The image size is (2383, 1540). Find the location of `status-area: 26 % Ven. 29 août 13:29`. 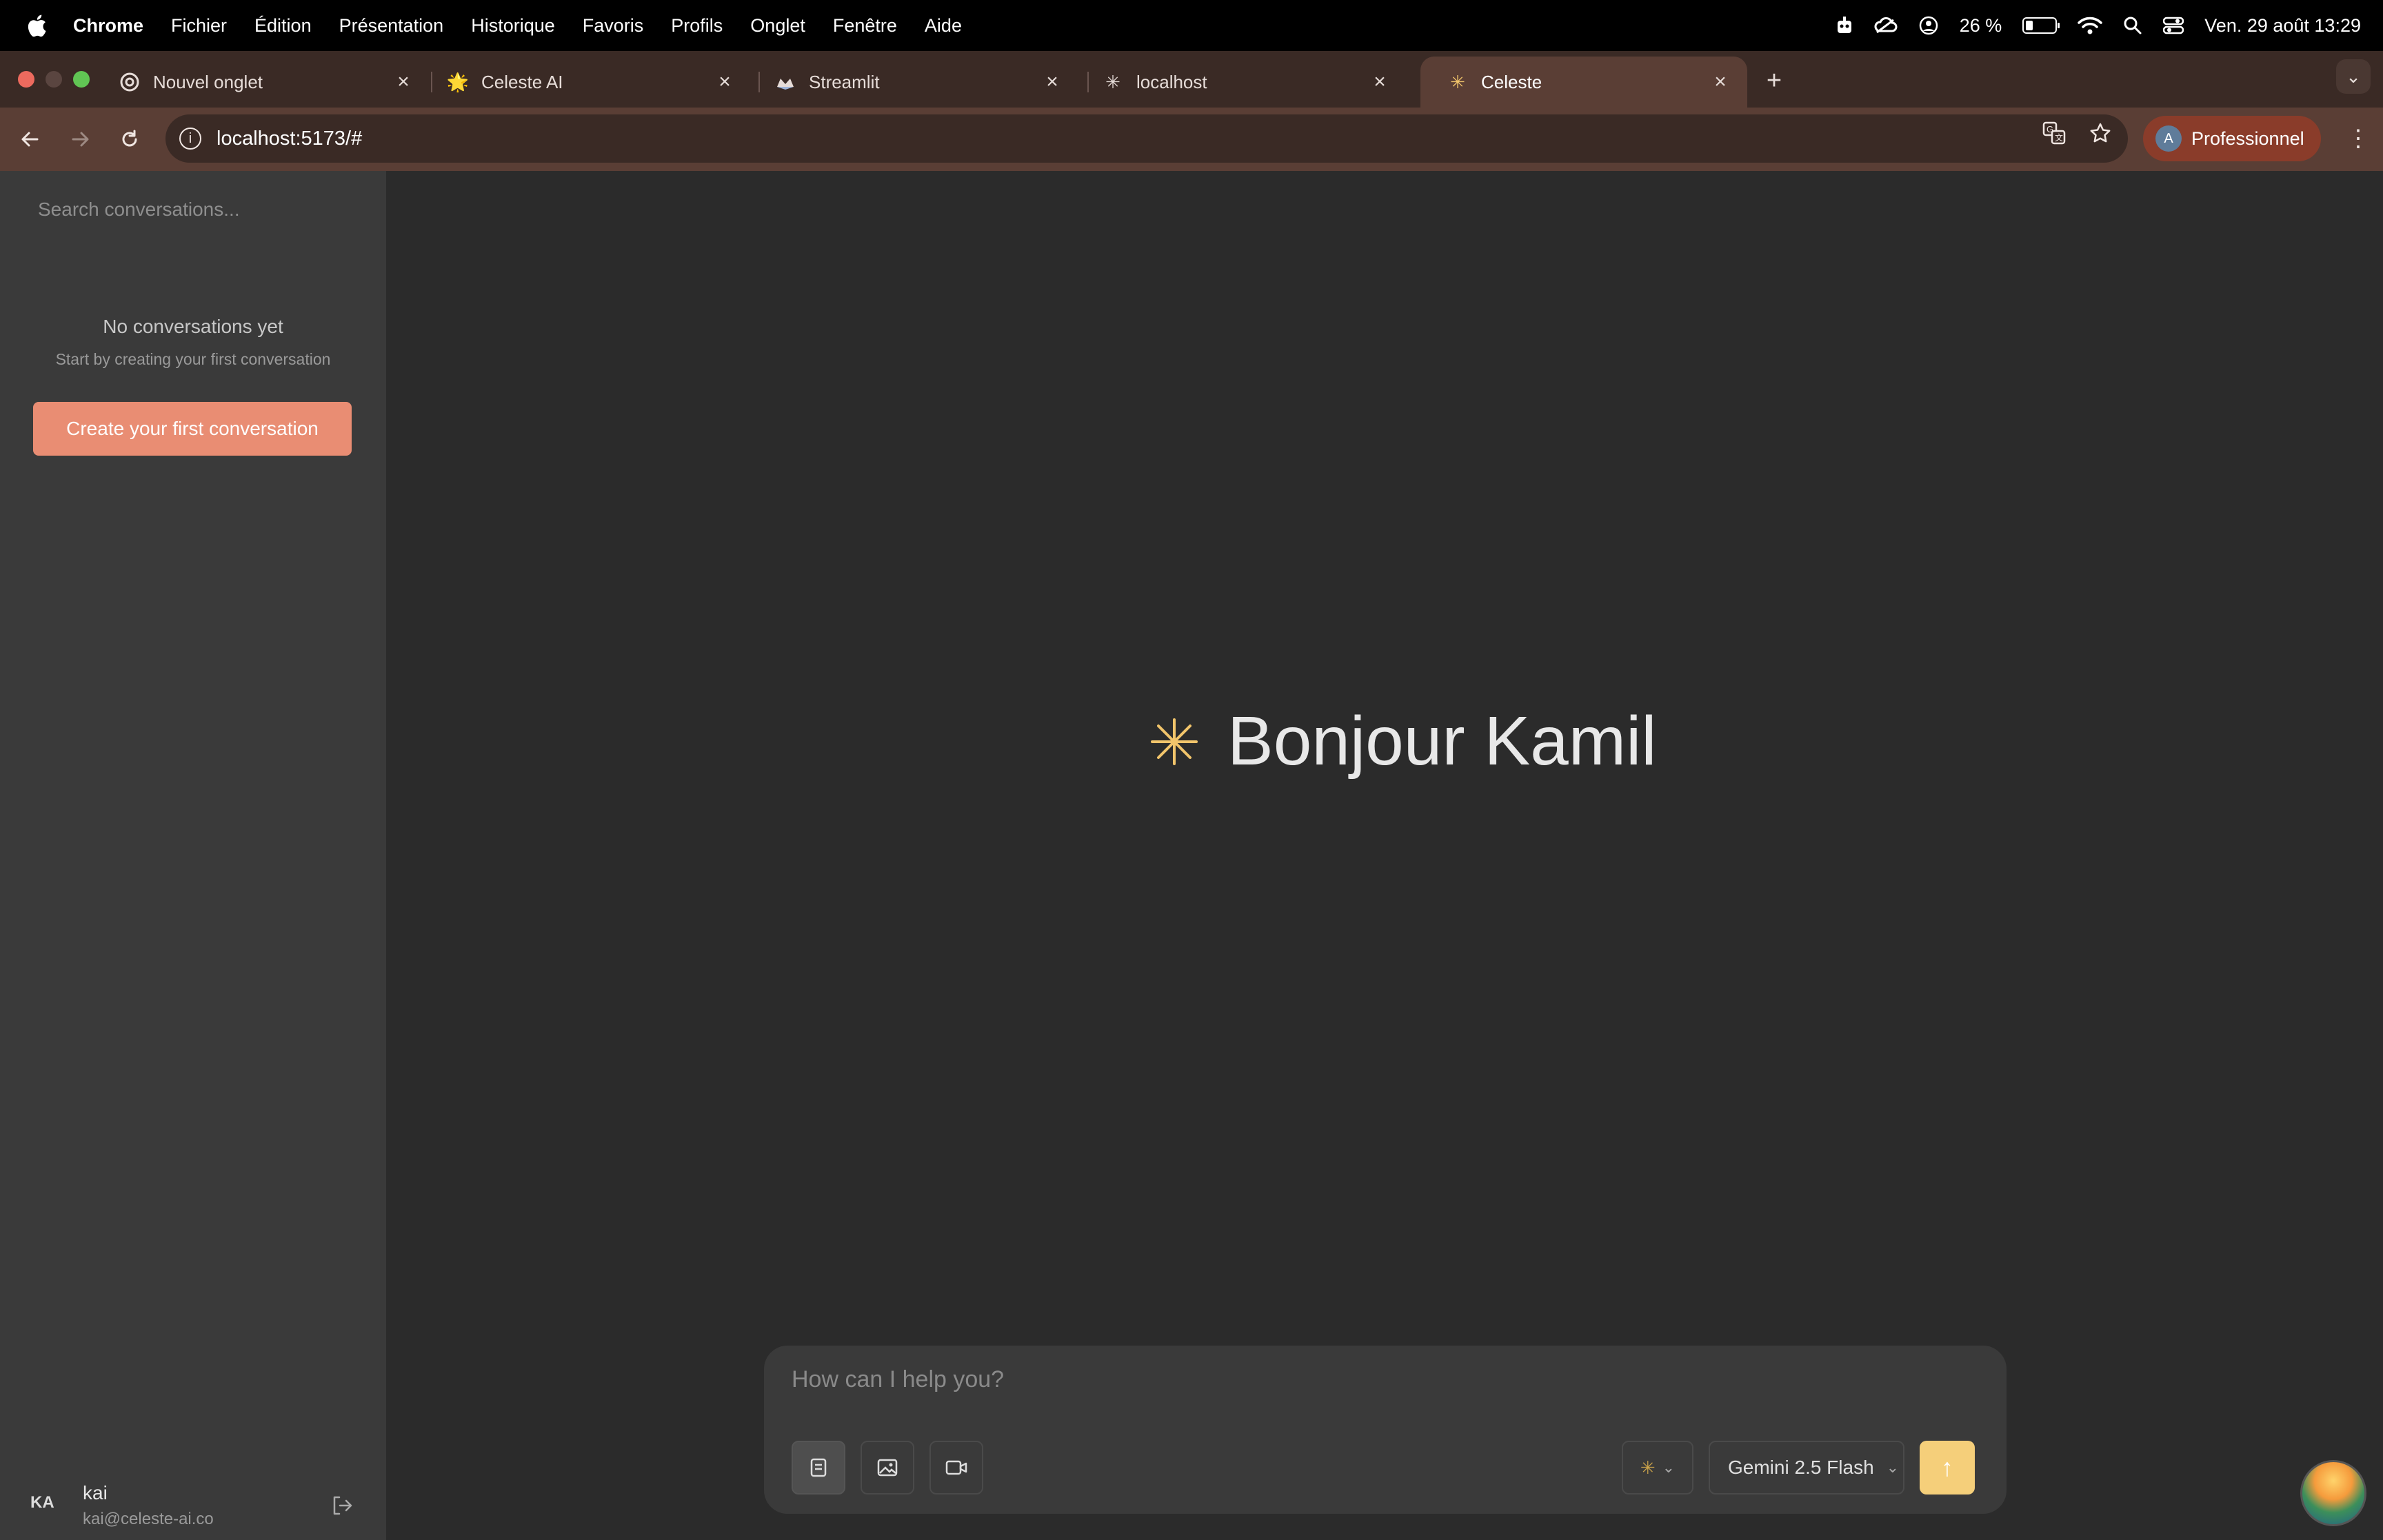

status-area: 26 % Ven. 29 août 13:29 is located at coordinates (2098, 26).